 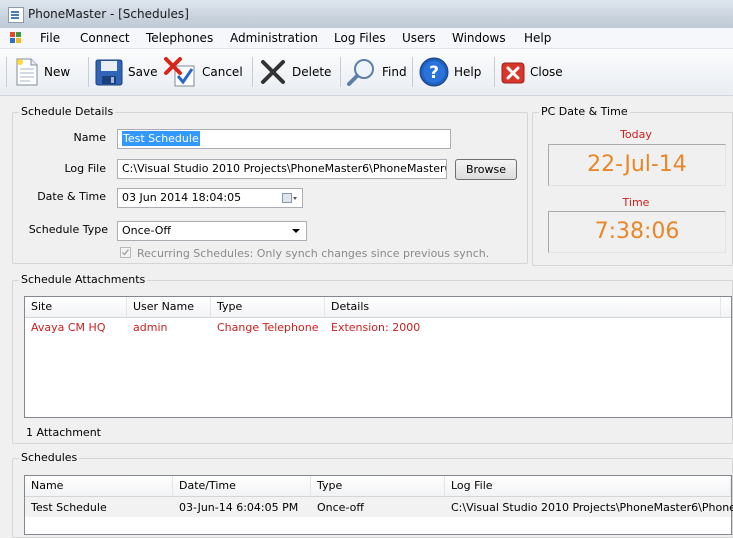 I want to click on magnifier-icon, so click(x=360, y=72).